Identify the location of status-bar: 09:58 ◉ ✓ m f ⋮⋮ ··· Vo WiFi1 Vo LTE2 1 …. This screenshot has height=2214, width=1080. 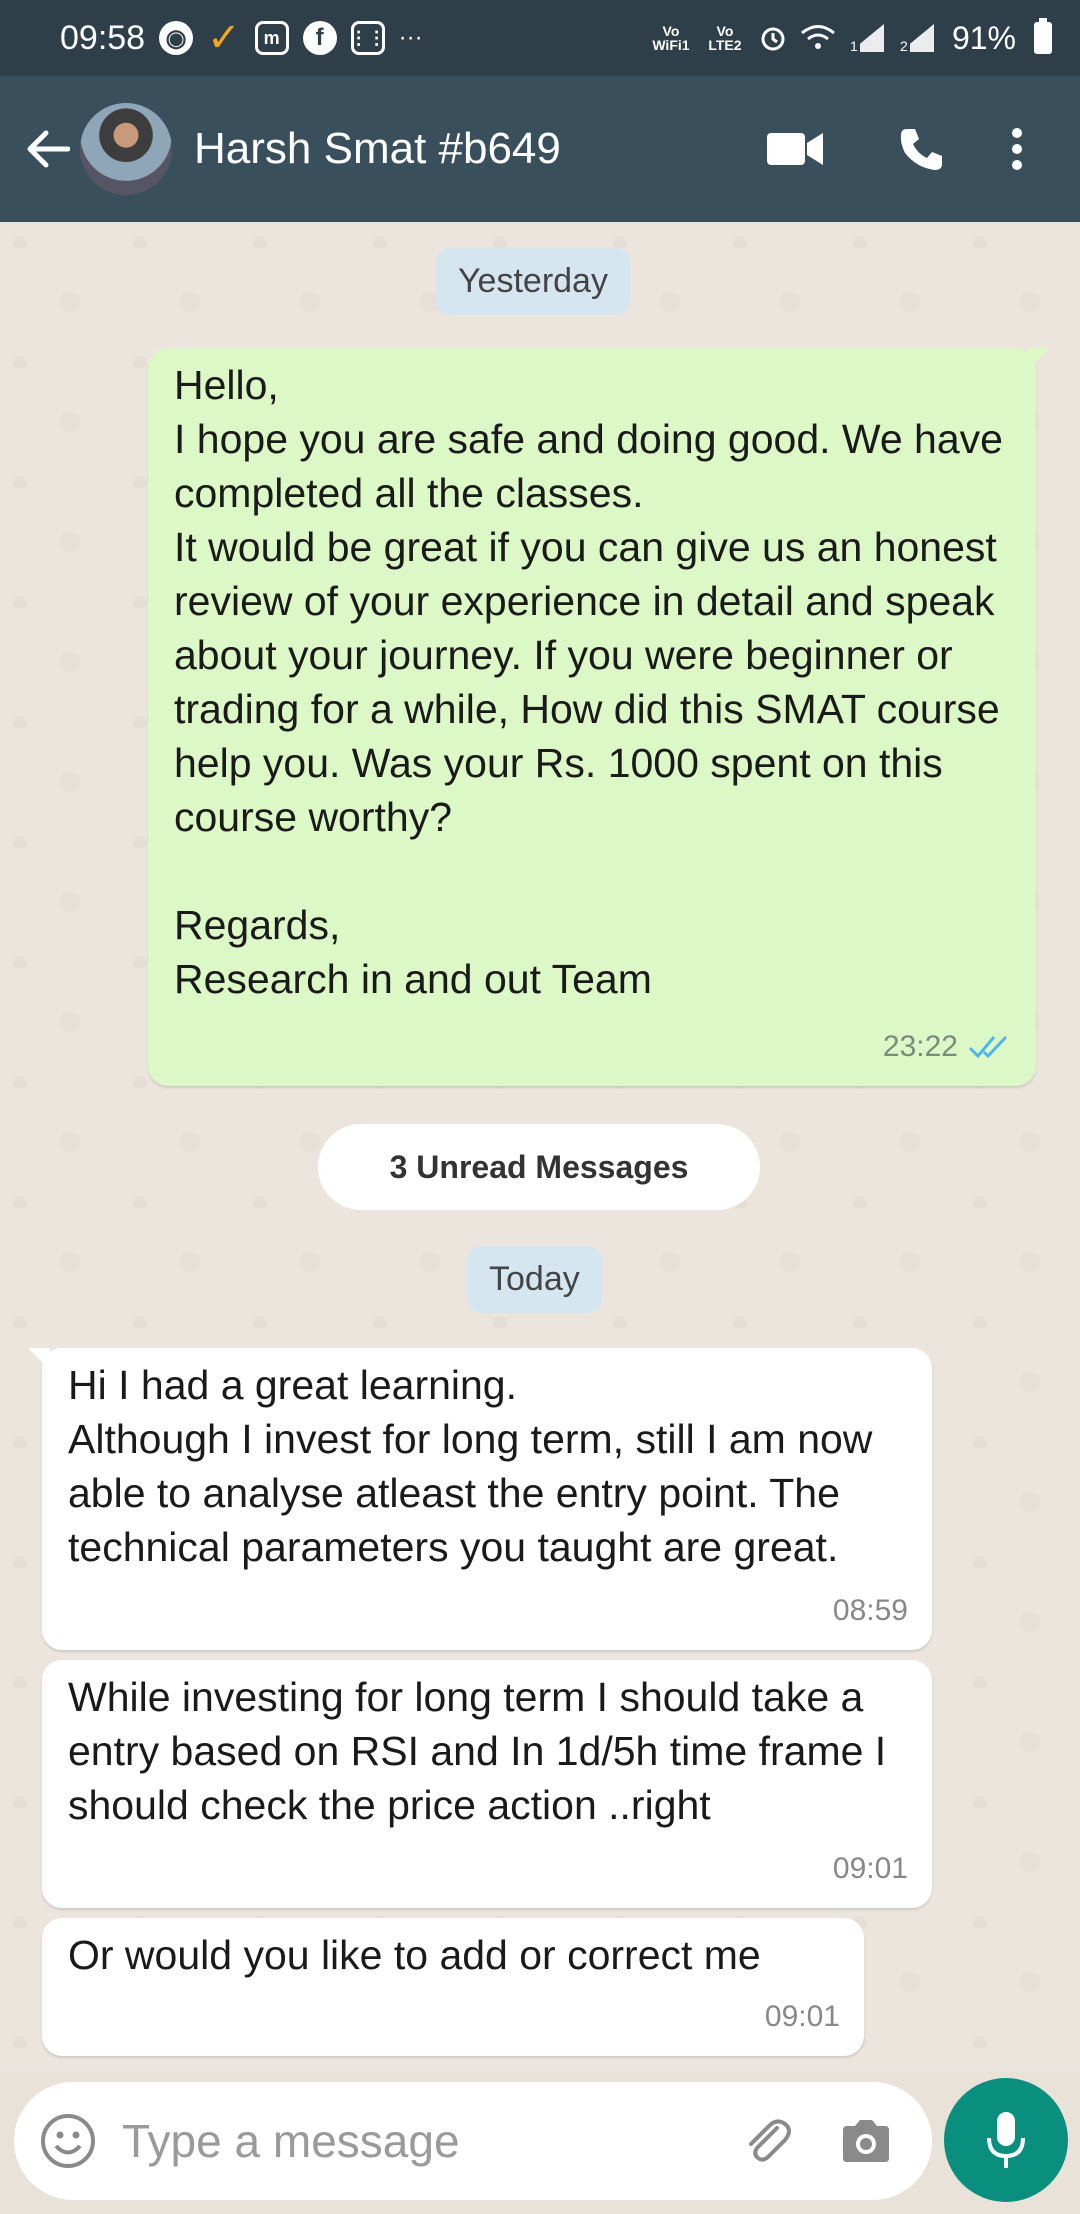
(540, 38).